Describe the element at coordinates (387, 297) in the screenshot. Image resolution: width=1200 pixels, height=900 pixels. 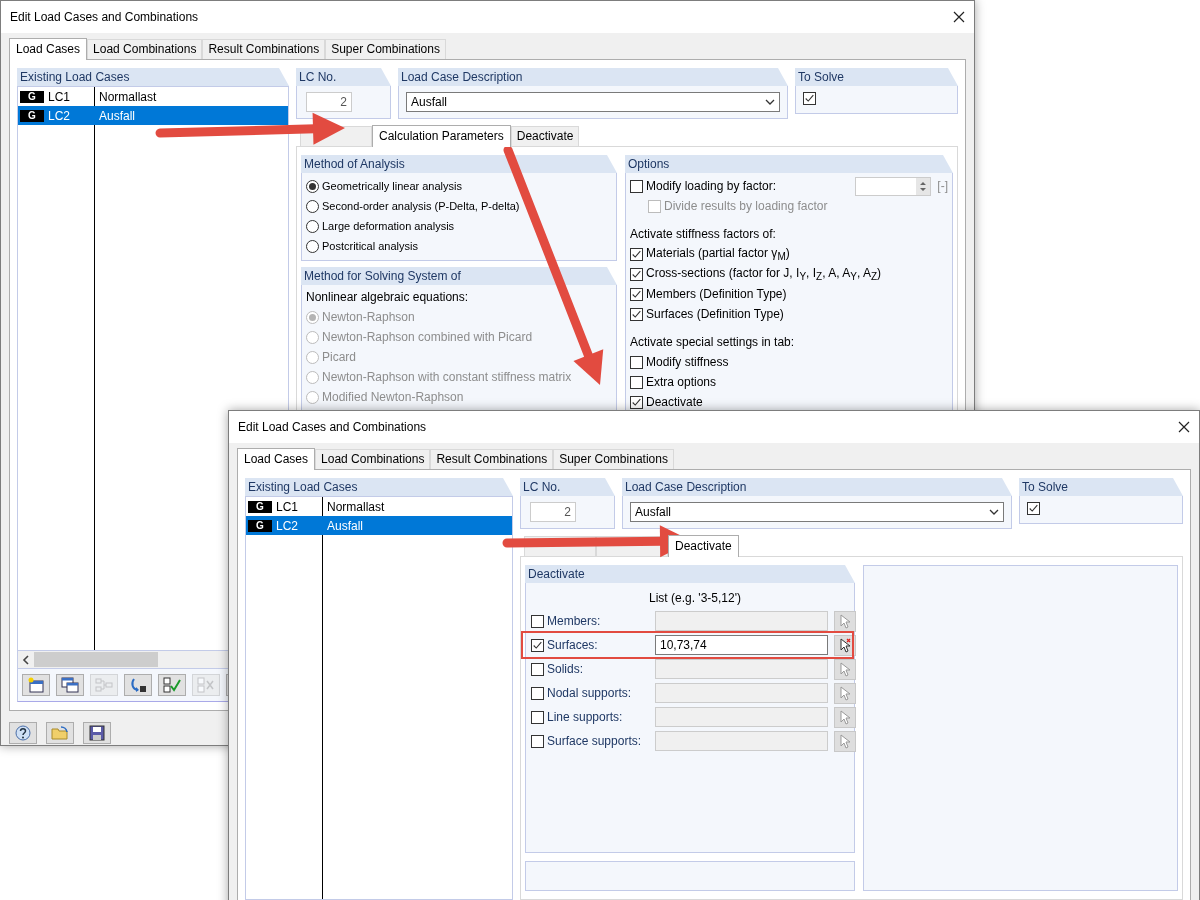
I see `section-label: Nonlinear algebraic equations:` at that location.